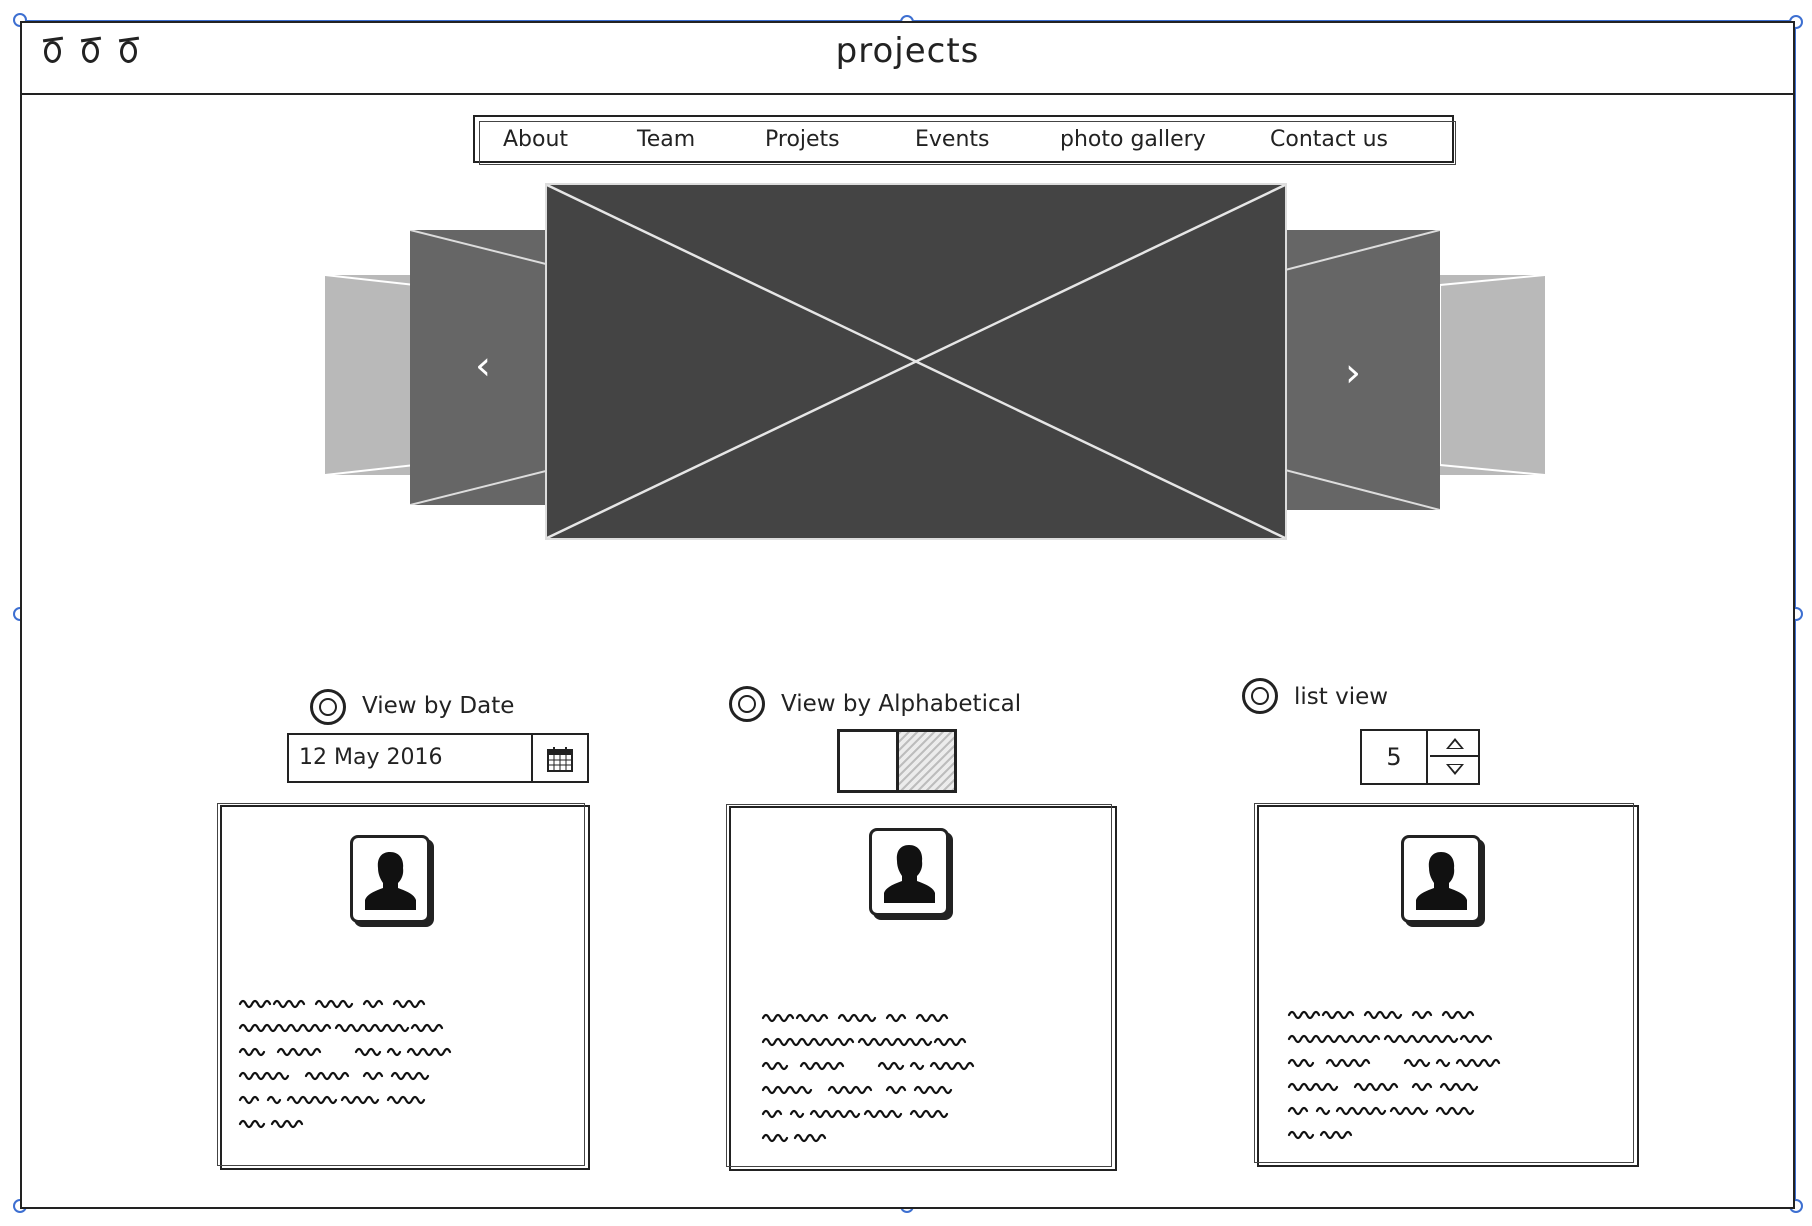 Image resolution: width=1812 pixels, height=1226 pixels. What do you see at coordinates (916, 361) in the screenshot?
I see `carousel-slide-main` at bounding box center [916, 361].